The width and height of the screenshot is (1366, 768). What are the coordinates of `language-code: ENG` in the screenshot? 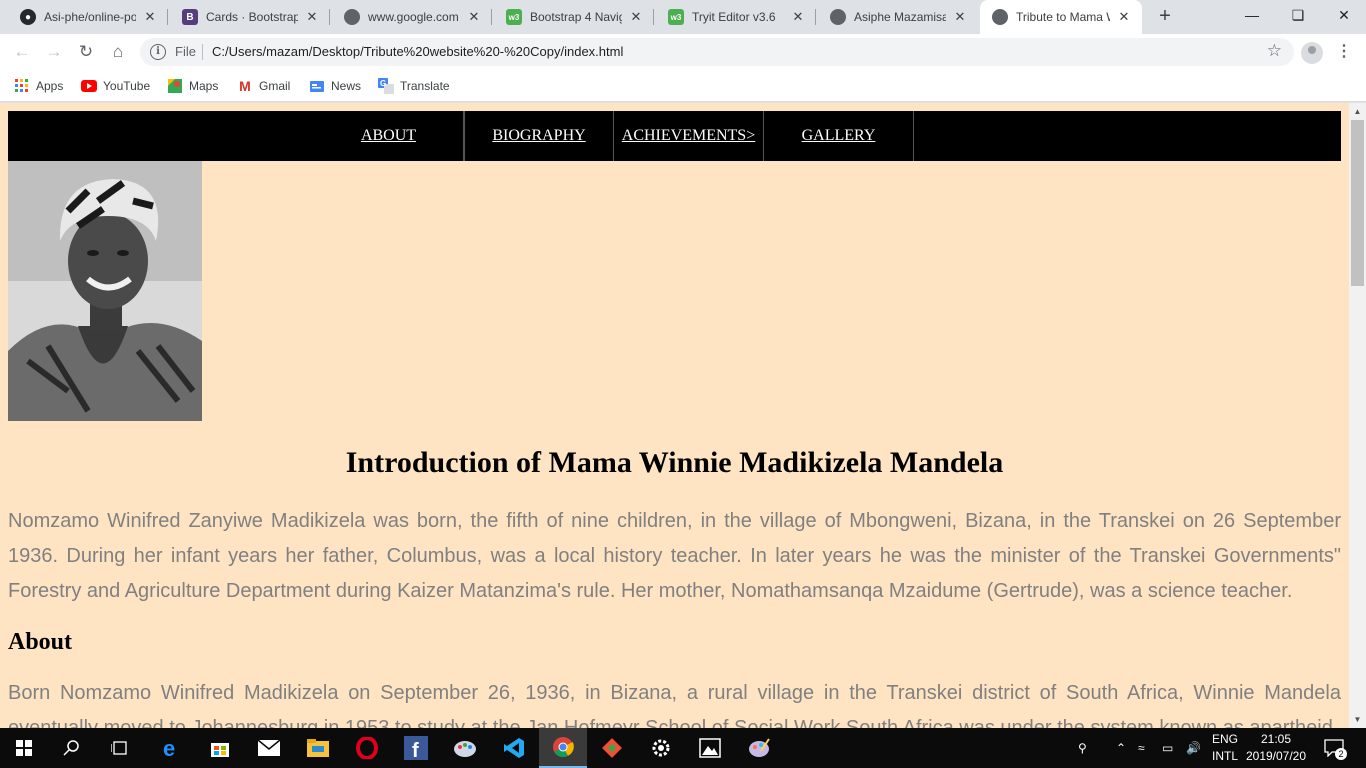 It's located at (1224, 739).